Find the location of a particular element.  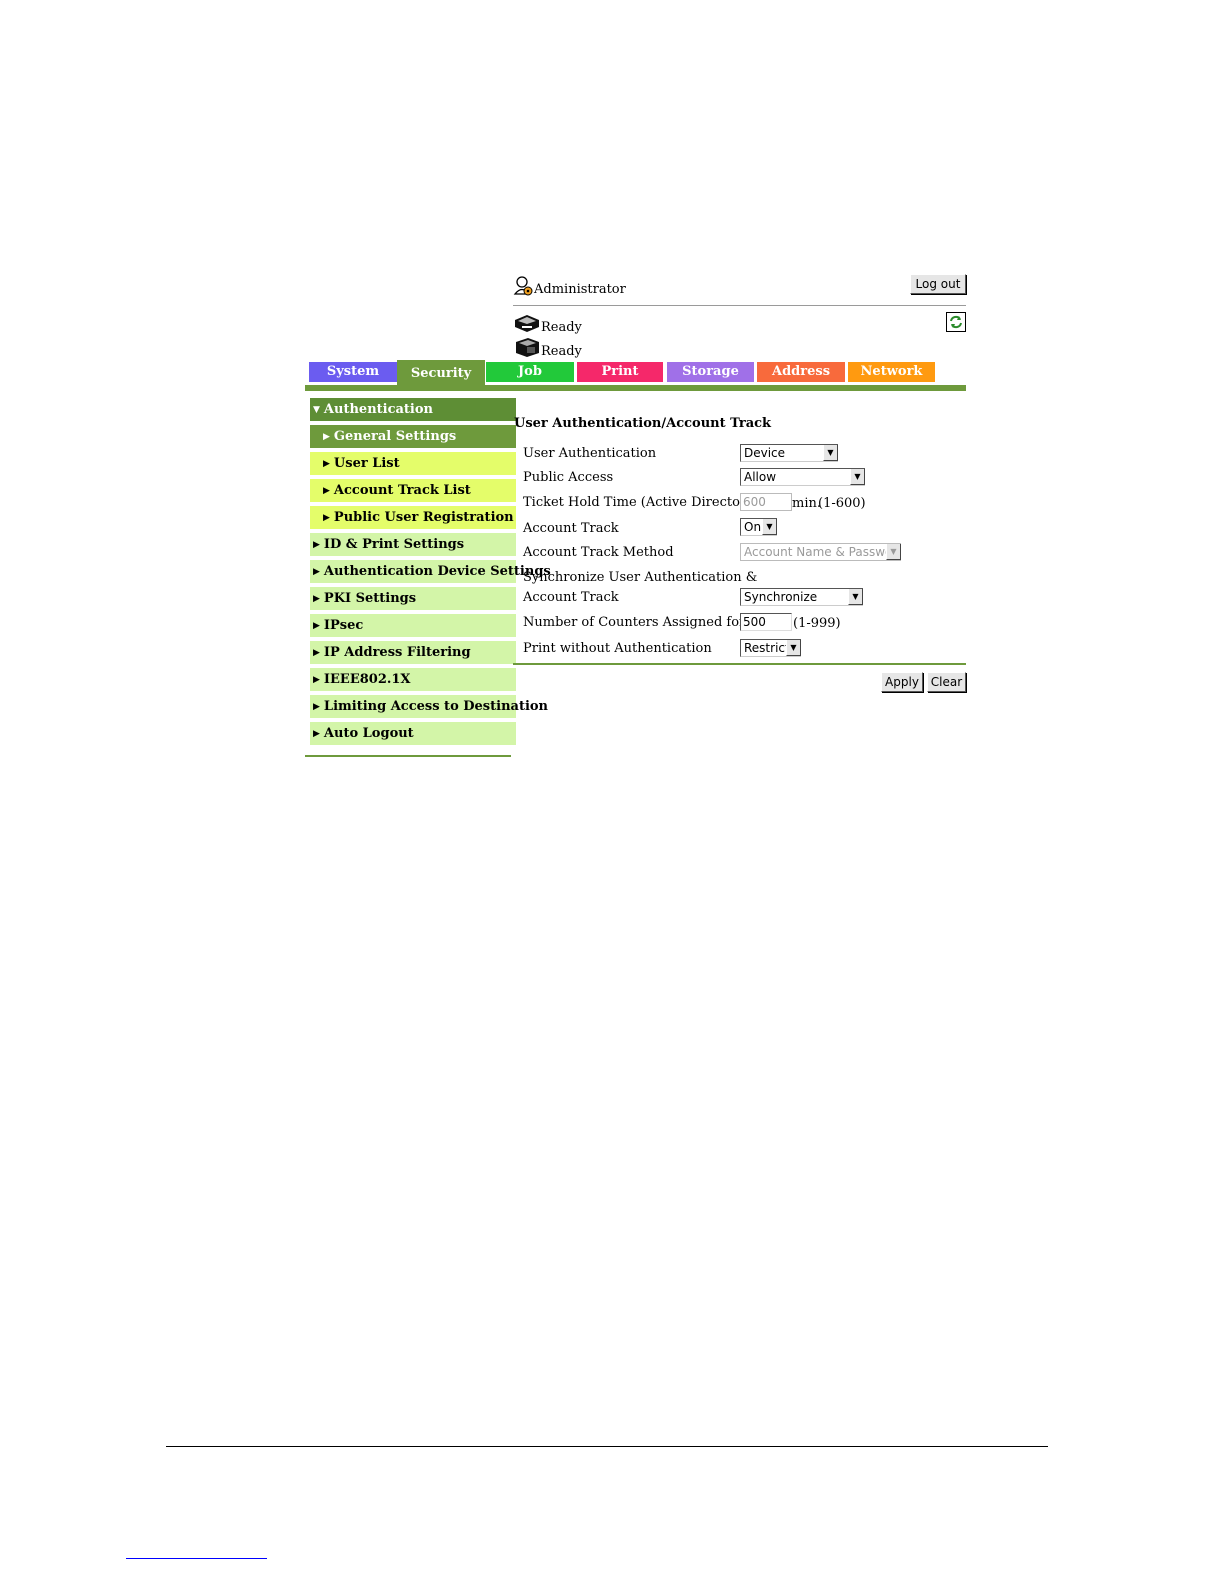

sidebar-item-ipsec: ▶ IPsec is located at coordinates (413, 625).